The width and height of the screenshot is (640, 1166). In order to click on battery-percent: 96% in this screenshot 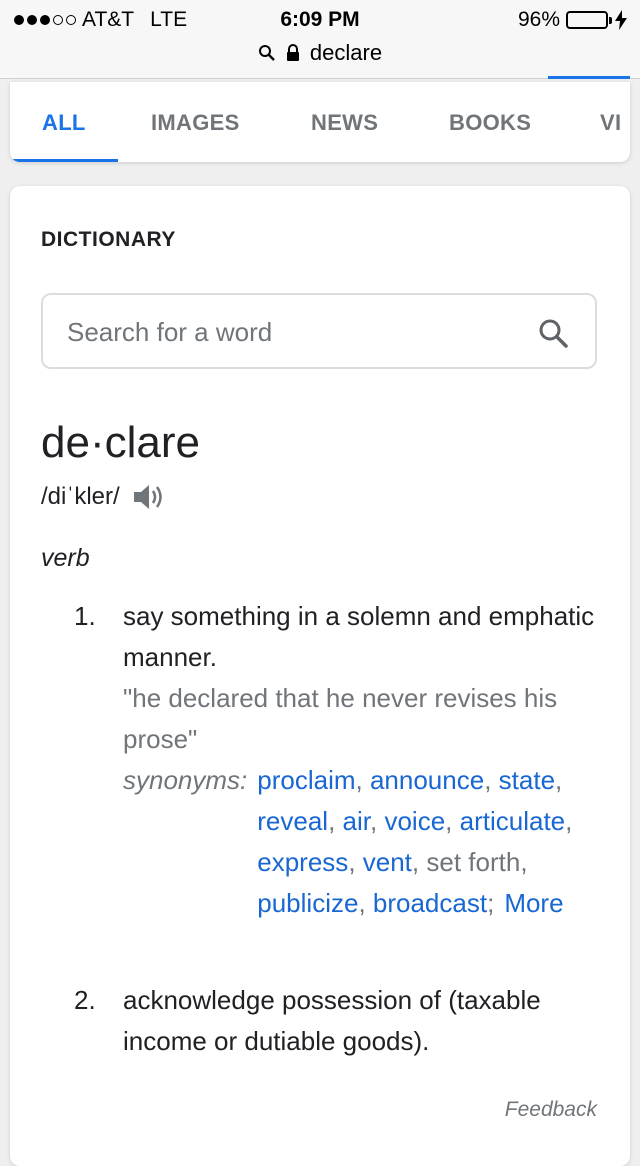, I will do `click(538, 19)`.